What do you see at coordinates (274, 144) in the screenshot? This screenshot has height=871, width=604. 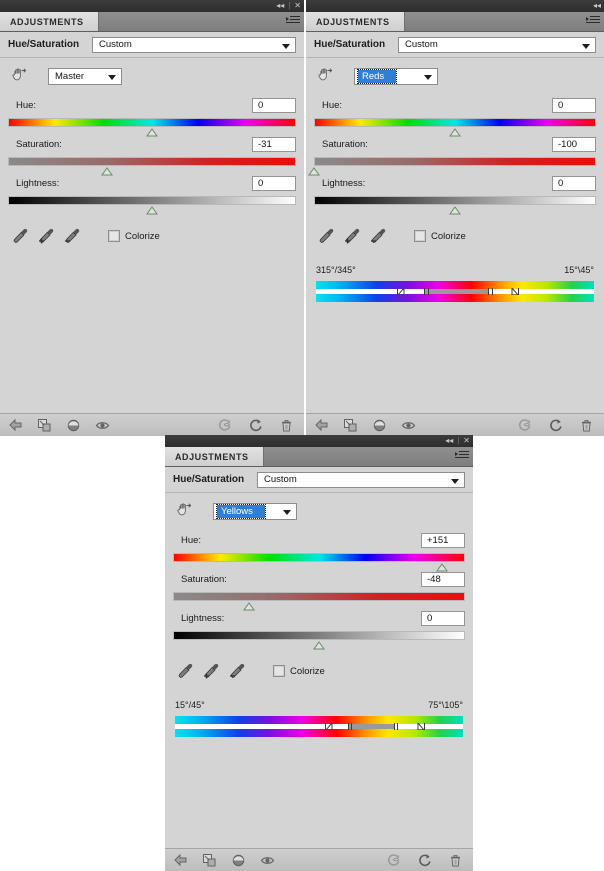 I see `saturation-value-input: -31` at bounding box center [274, 144].